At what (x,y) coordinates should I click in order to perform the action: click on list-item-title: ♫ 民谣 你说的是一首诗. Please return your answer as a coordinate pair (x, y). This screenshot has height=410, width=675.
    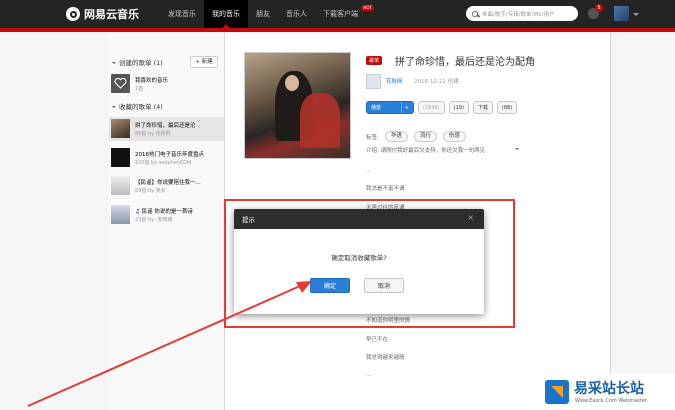
    Looking at the image, I should click on (164, 212).